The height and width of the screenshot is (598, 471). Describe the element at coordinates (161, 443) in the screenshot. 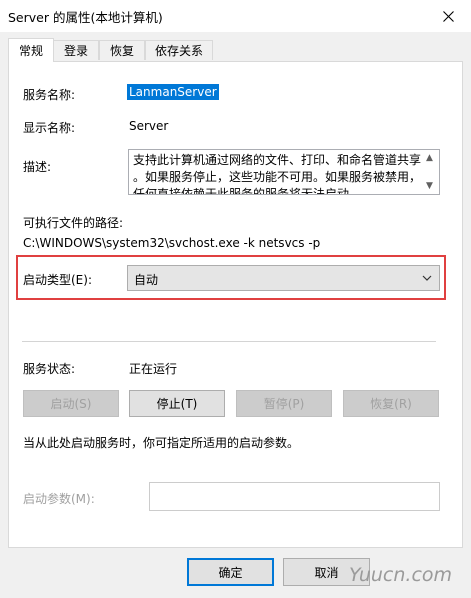

I see `start-params-hint: 当从此处启动服务时，你可指定所适用的启动参数。` at that location.